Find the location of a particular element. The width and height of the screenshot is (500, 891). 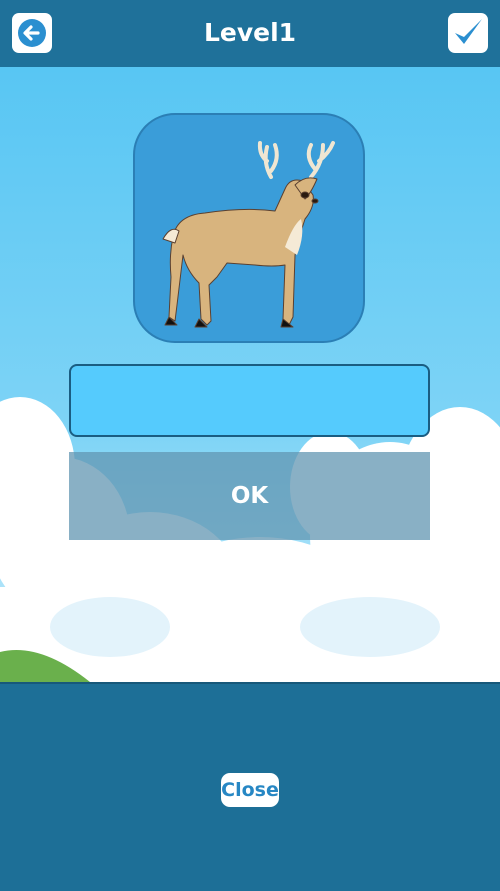

checkmark-icon is located at coordinates (468, 31).